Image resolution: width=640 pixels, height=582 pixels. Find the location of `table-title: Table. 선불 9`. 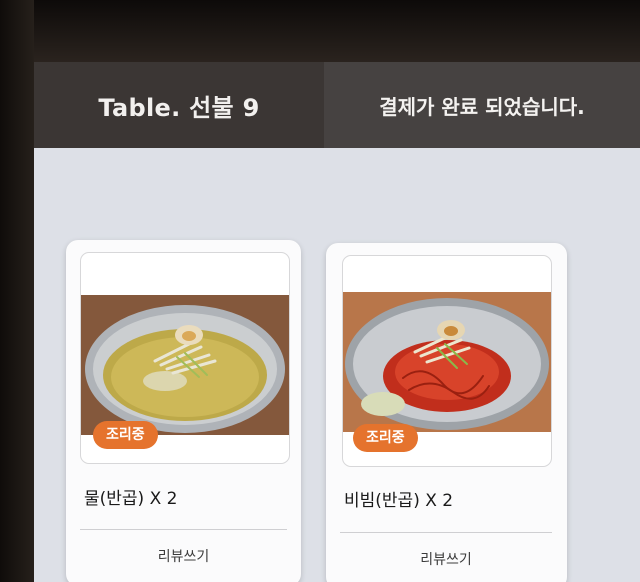

table-title: Table. 선불 9 is located at coordinates (179, 107).